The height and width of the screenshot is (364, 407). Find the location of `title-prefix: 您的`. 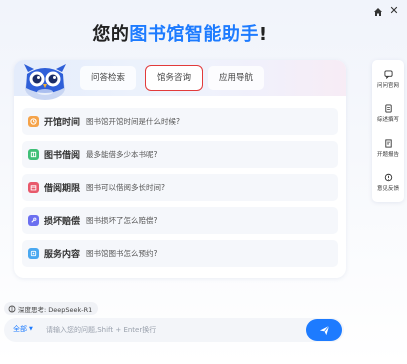

title-prefix: 您的 is located at coordinates (111, 34).